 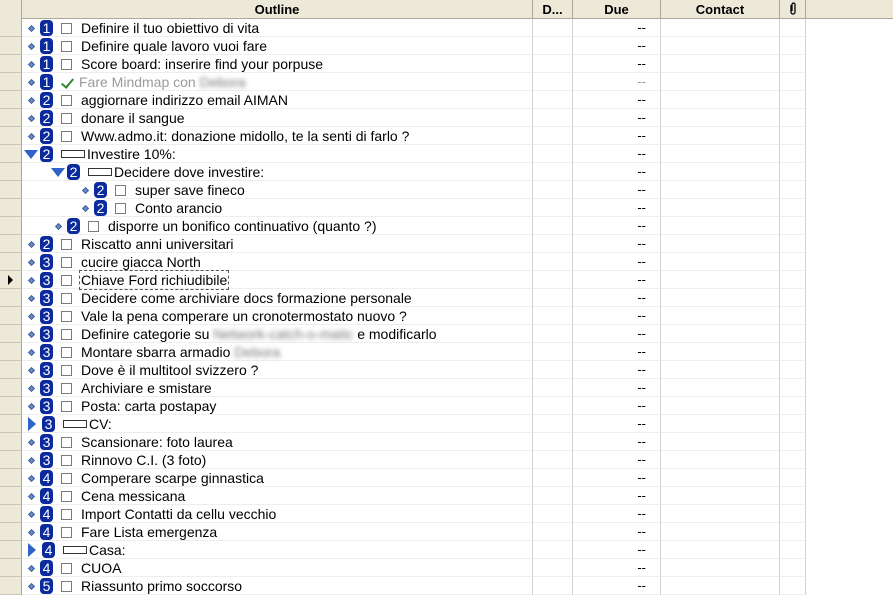 What do you see at coordinates (446, 352) in the screenshot?
I see `table-row: 3 Montare sbarra armadio Debora --` at bounding box center [446, 352].